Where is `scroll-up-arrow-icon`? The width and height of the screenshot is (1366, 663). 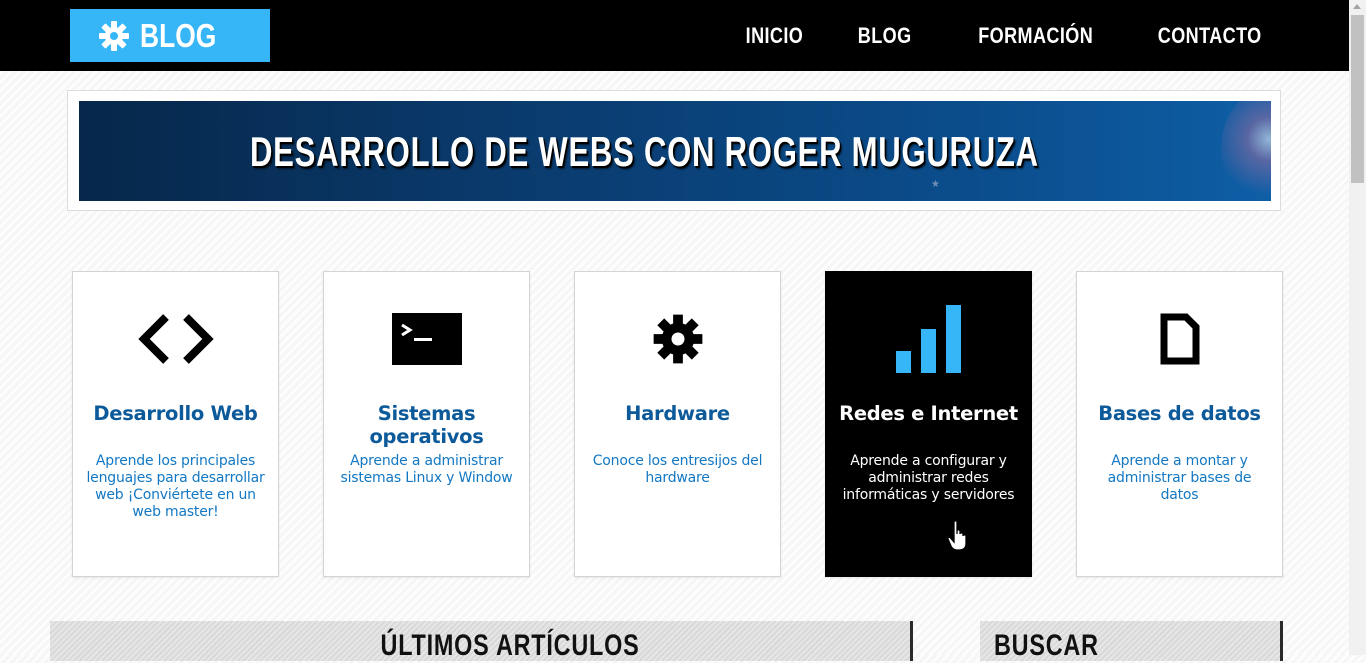 scroll-up-arrow-icon is located at coordinates (1357, 6).